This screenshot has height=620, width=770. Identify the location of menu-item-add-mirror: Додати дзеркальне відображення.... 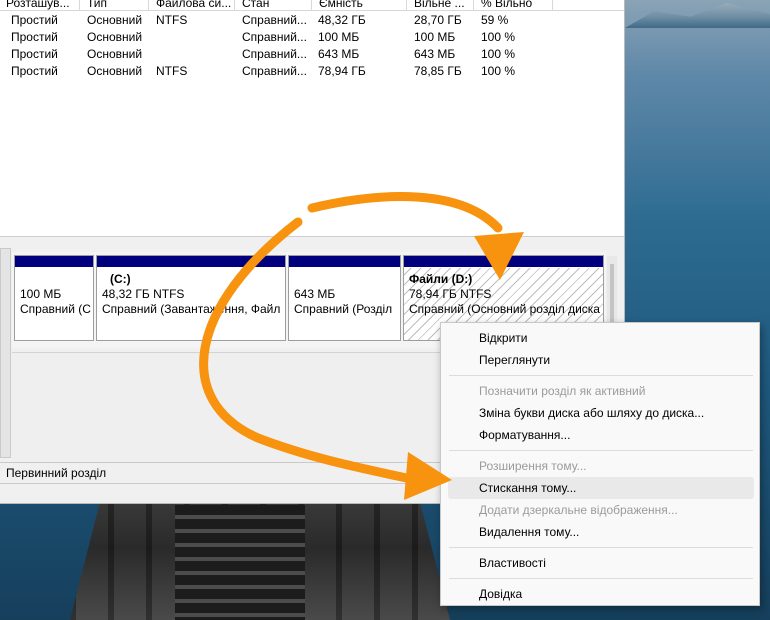
(578, 510).